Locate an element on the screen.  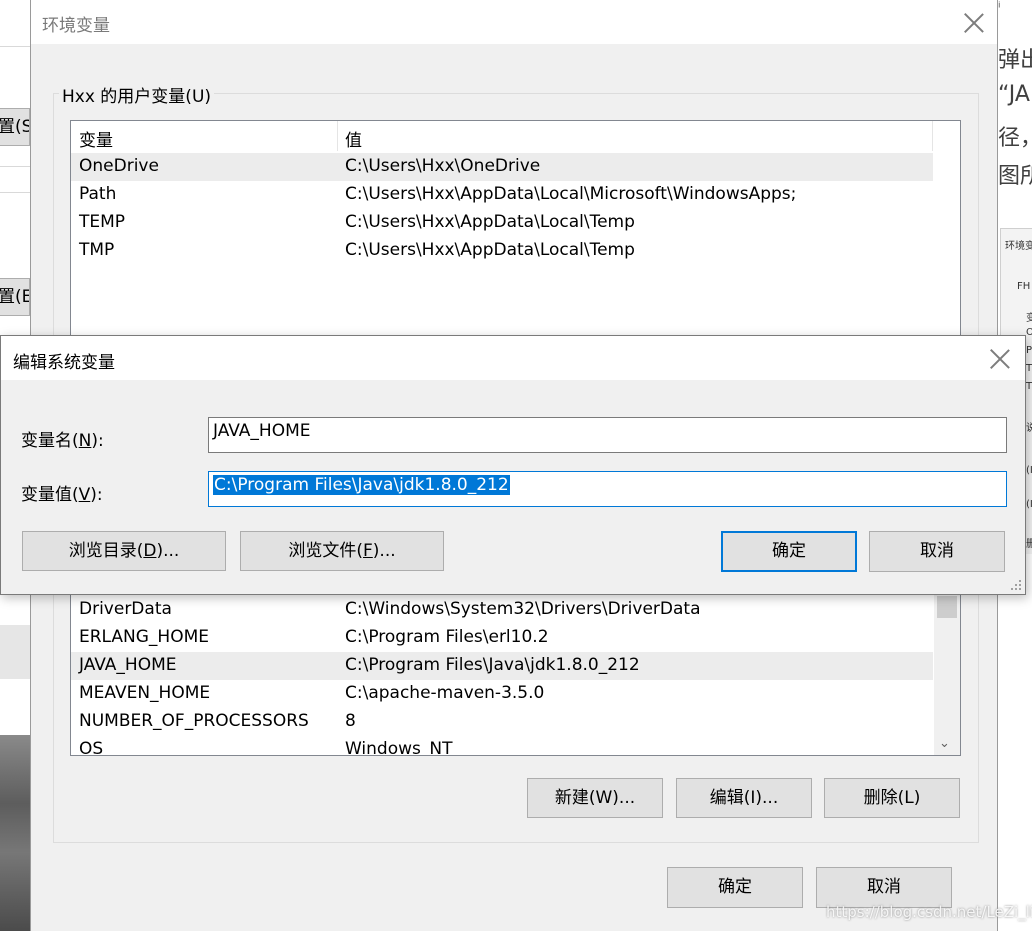
variable-value-input: C:\Program Files\Java\jdk1.8.0_212 is located at coordinates (607, 489).